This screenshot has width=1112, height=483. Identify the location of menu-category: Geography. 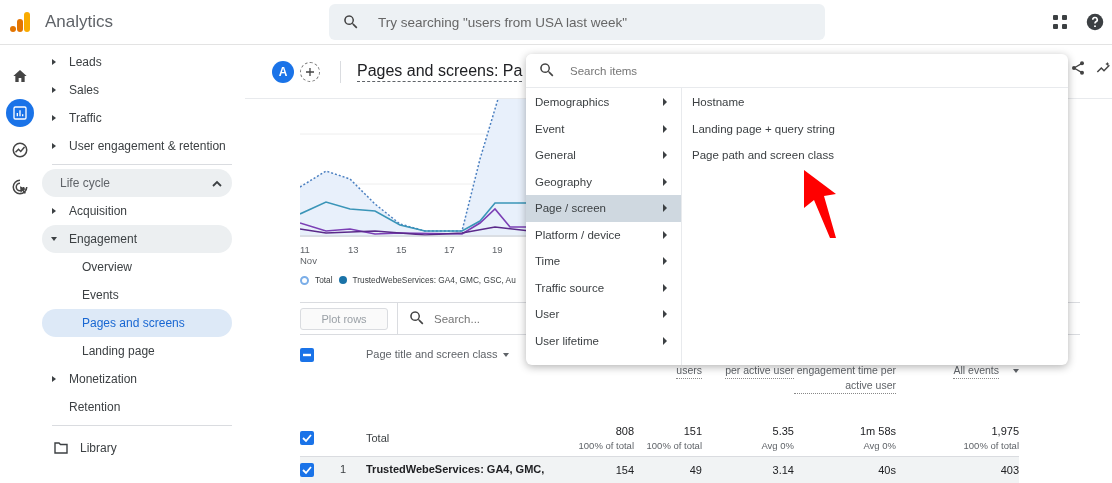
(603, 181).